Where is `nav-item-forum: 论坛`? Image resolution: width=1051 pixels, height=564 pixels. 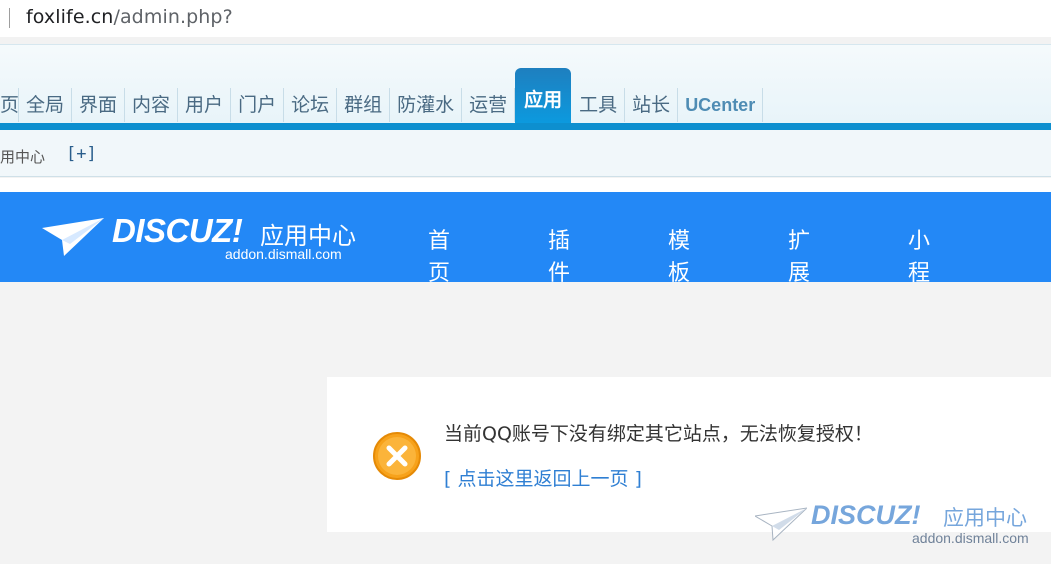
nav-item-forum: 论坛 is located at coordinates (311, 104).